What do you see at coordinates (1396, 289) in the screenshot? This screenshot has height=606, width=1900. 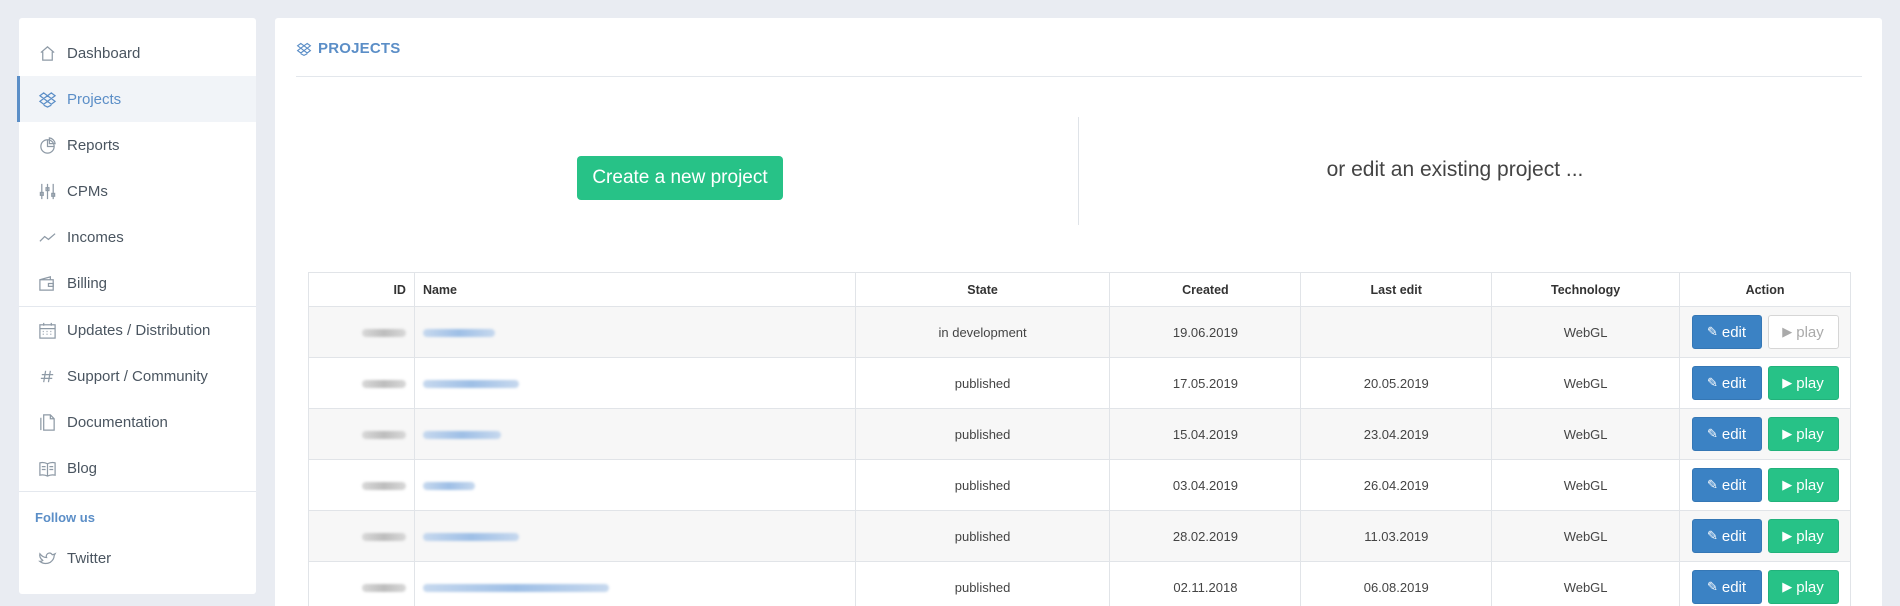 I see `column-header-last-edit: Last edit` at bounding box center [1396, 289].